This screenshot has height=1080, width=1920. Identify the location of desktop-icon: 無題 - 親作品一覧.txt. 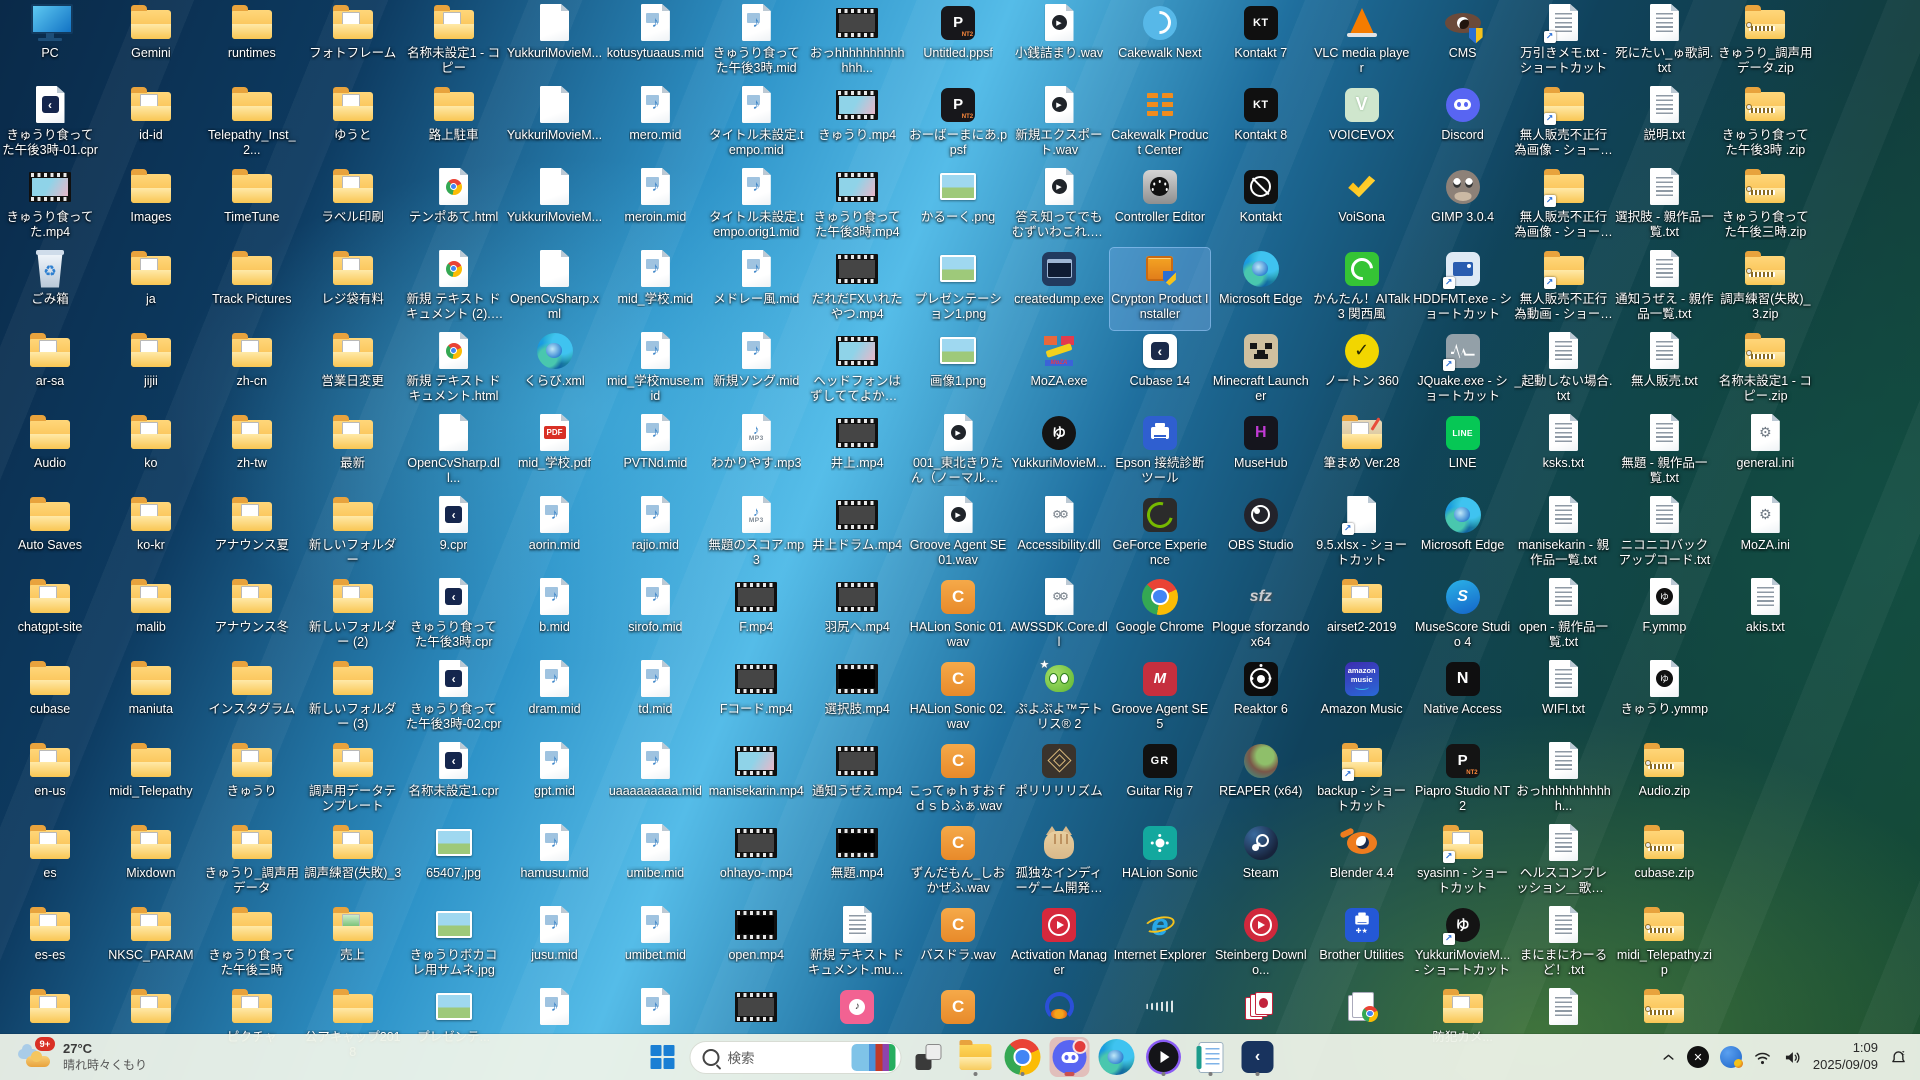
(1664, 453).